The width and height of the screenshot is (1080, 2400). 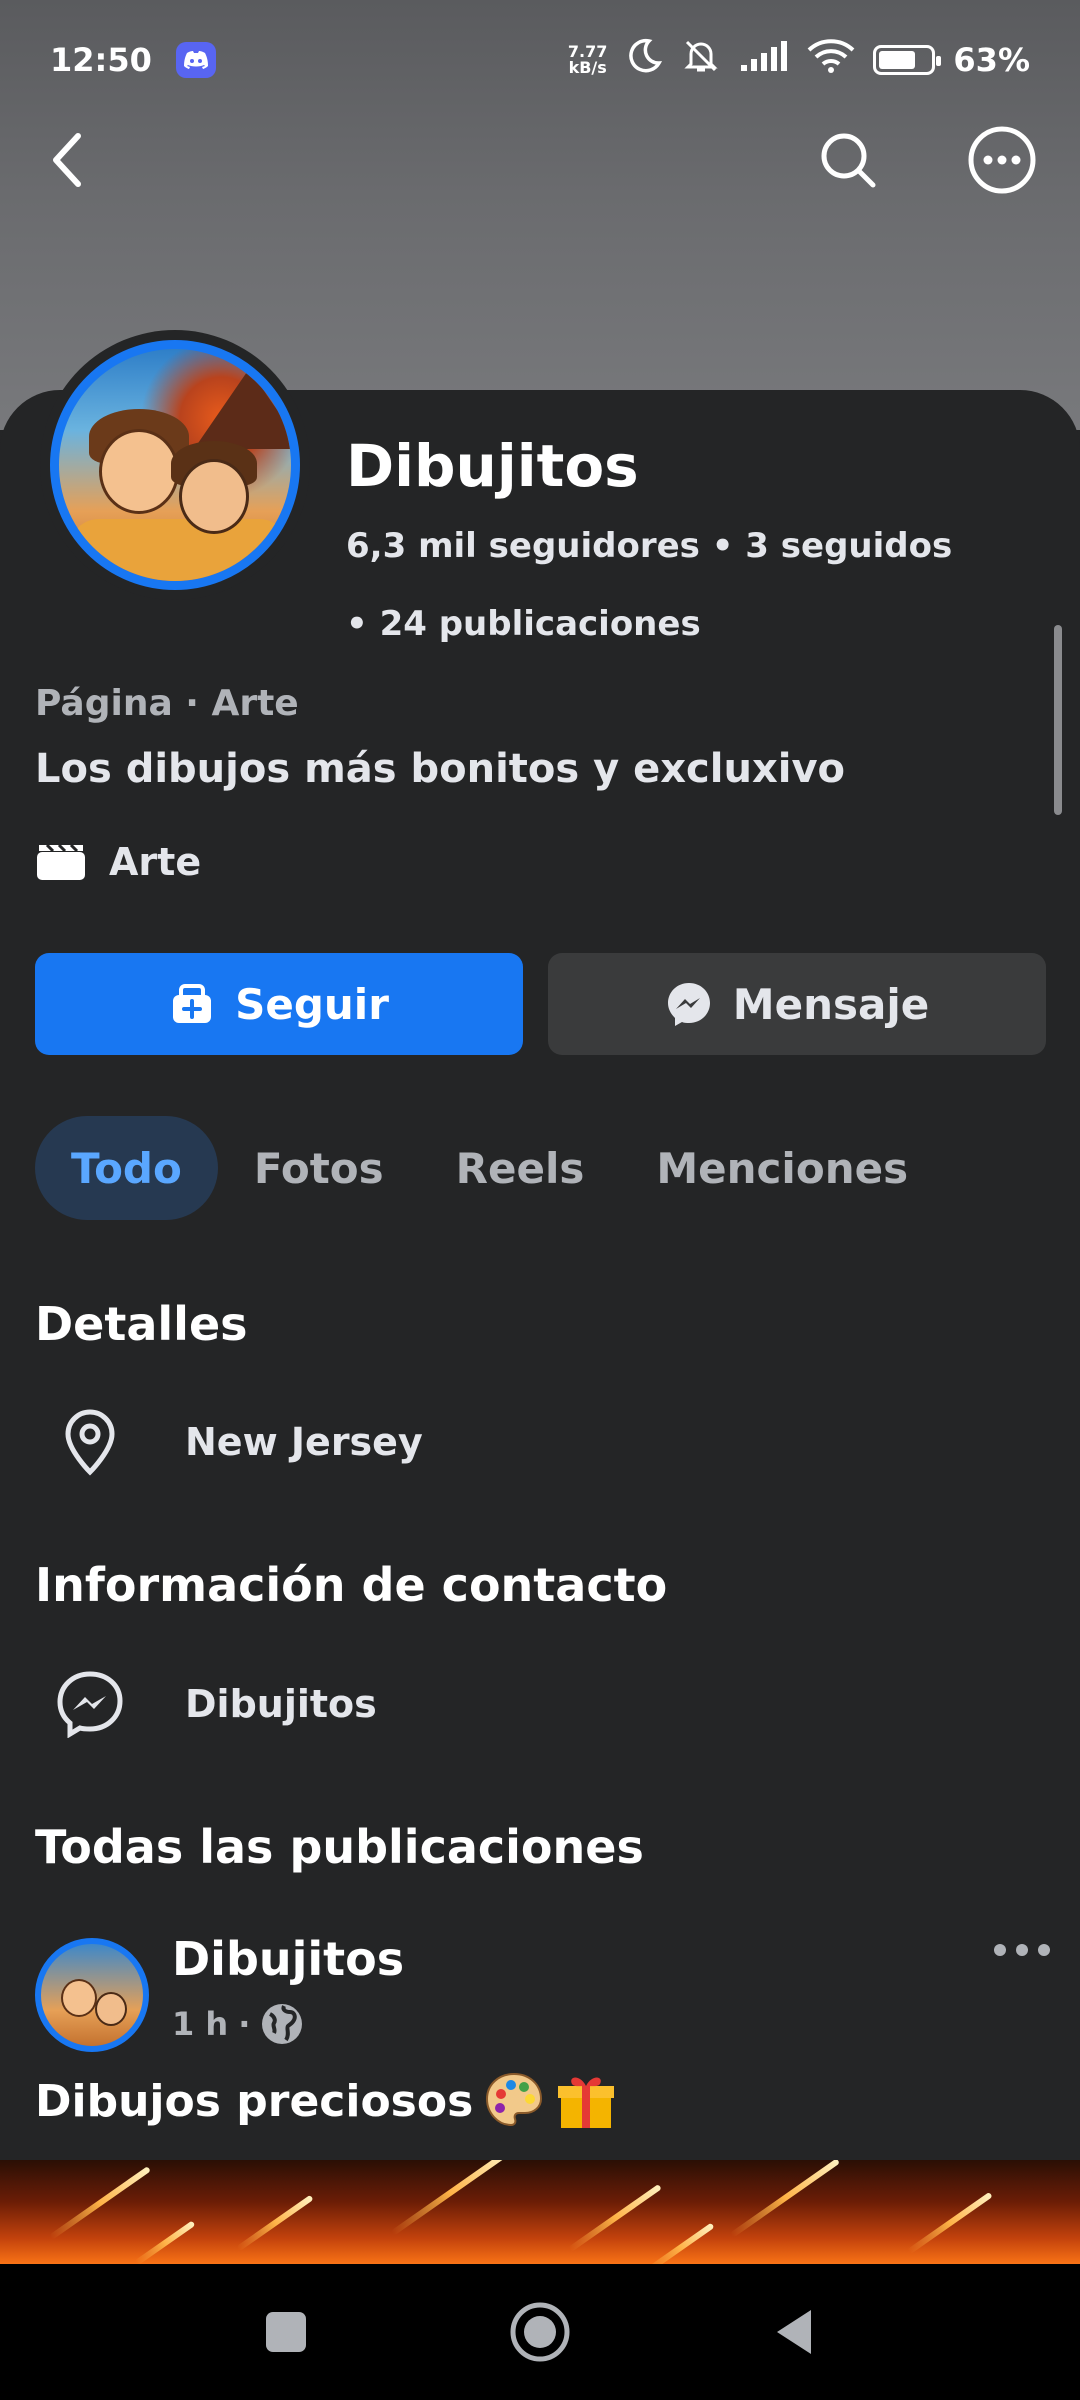 I want to click on post-author-avatar, so click(x=92, y=1995).